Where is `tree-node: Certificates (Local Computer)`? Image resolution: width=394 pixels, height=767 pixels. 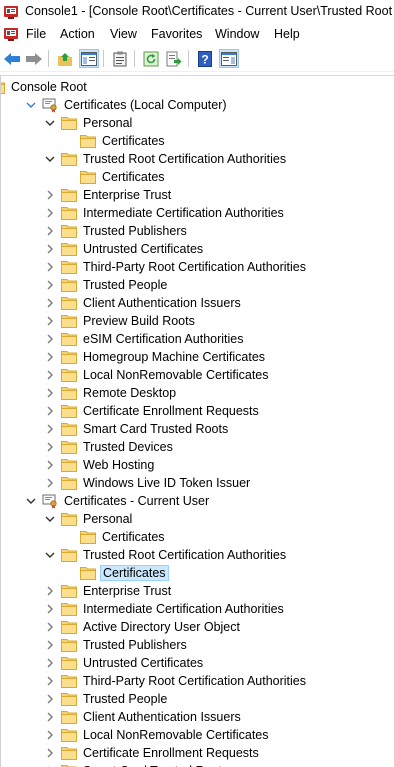
tree-node: Certificates (Local Computer) is located at coordinates (127, 105).